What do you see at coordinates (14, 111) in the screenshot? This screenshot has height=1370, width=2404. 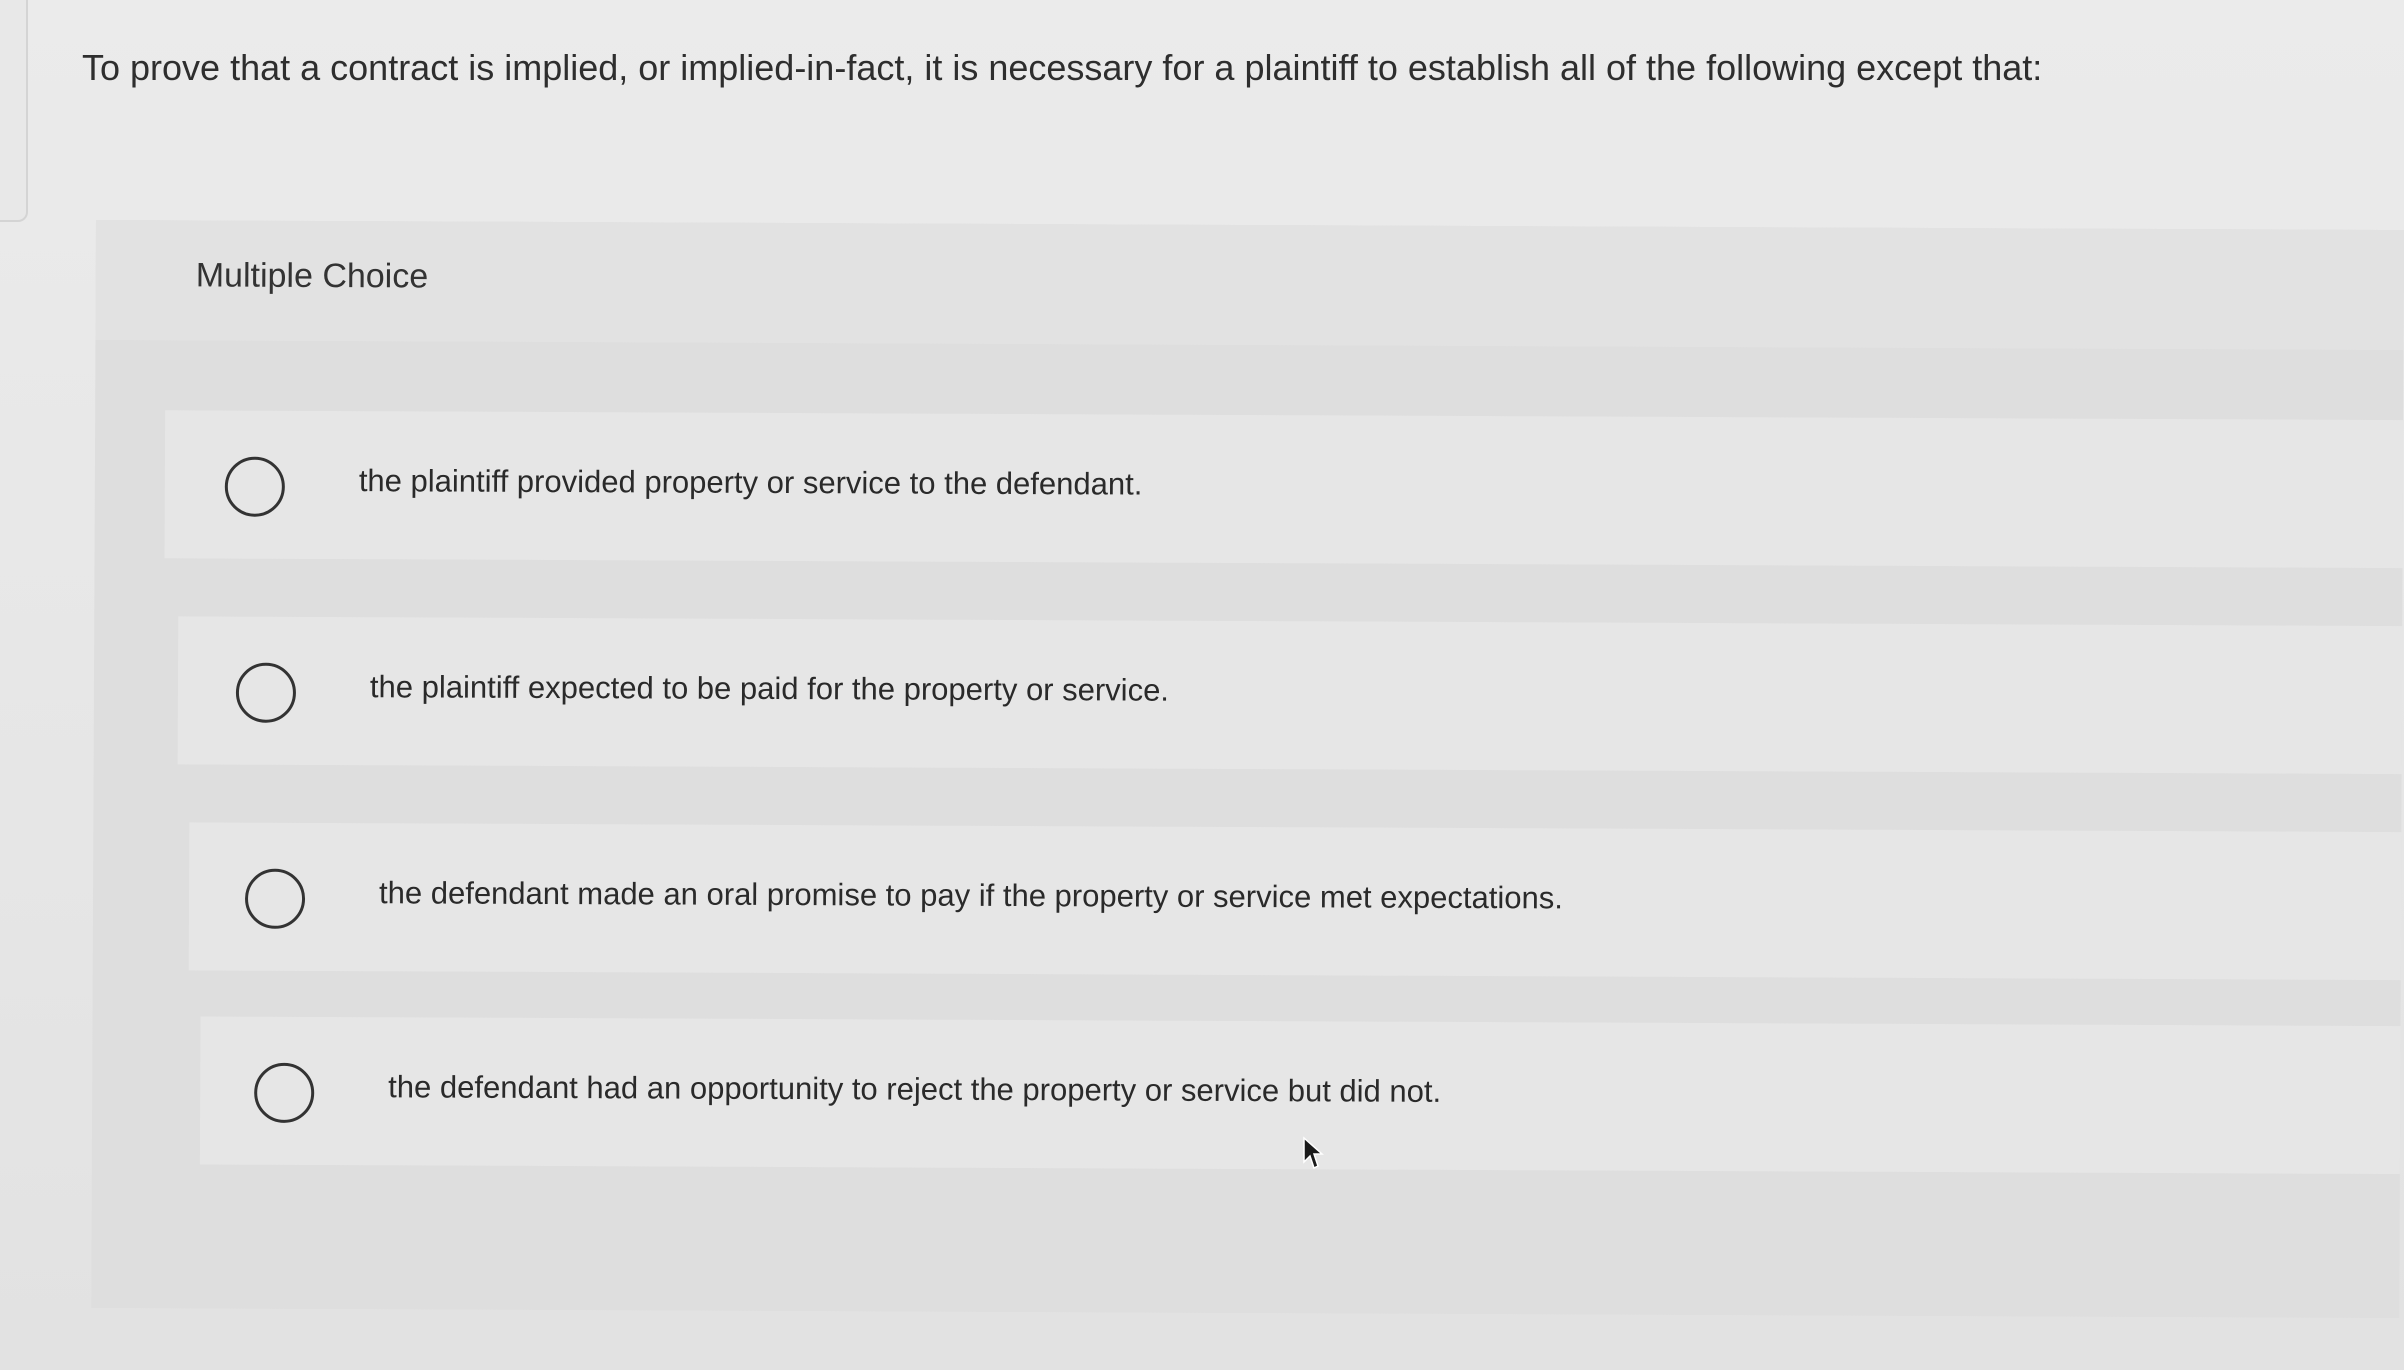 I see `left-panel-edge` at bounding box center [14, 111].